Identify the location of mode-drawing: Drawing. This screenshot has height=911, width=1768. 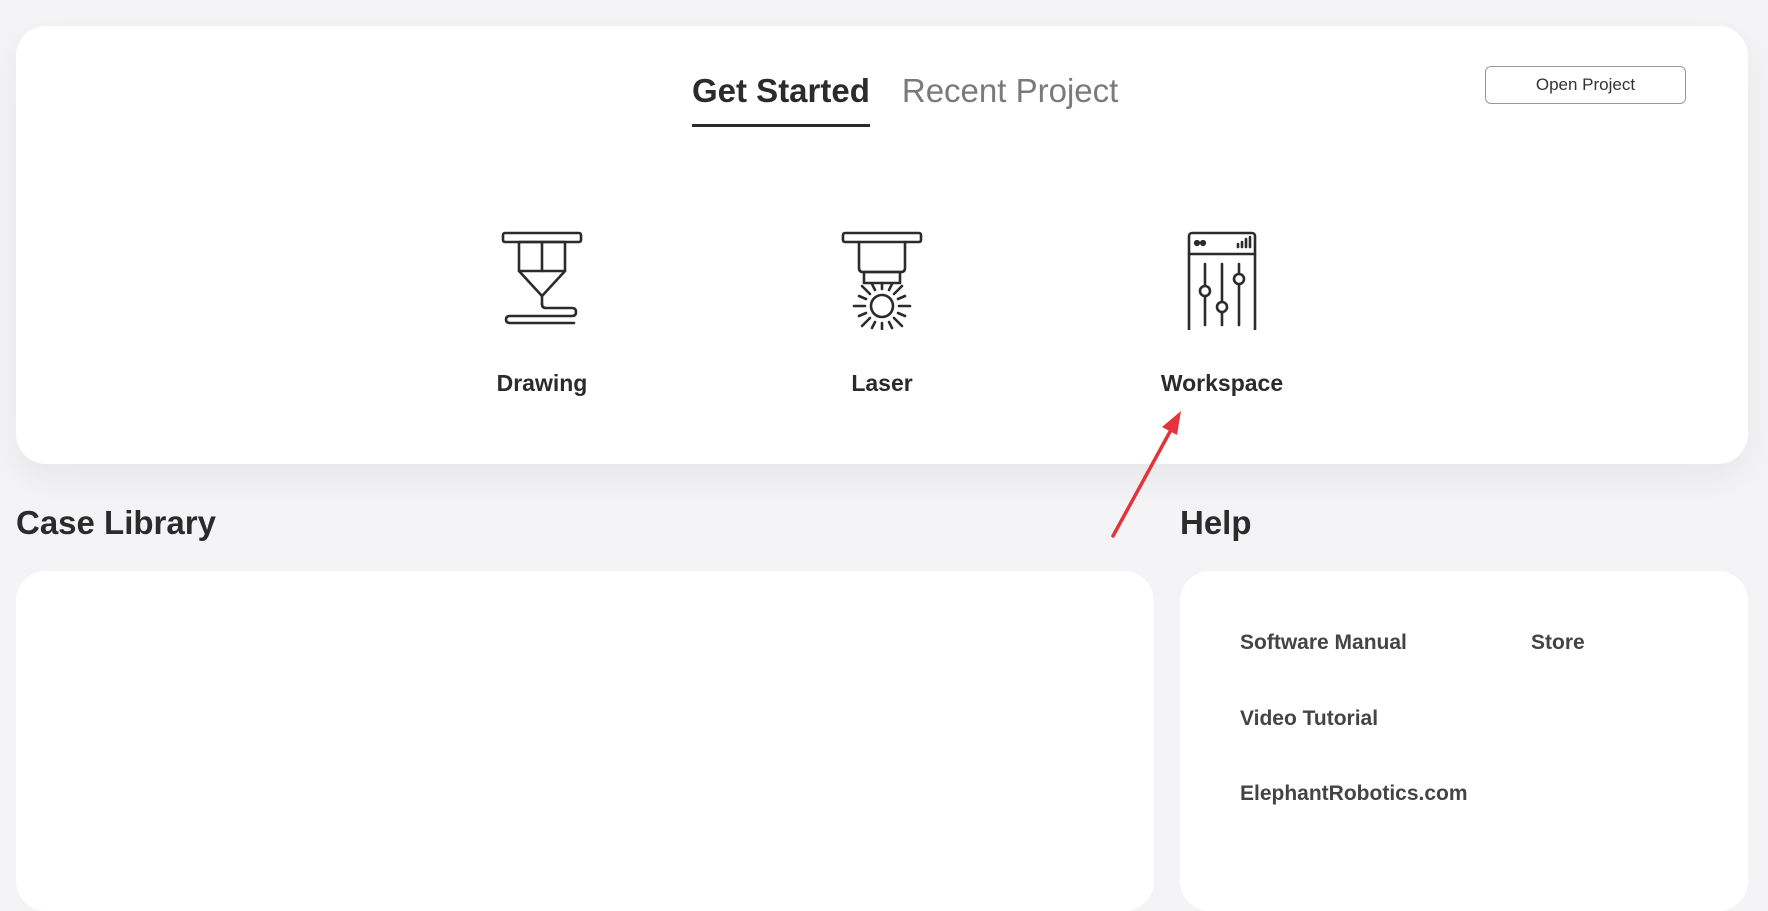
(542, 298).